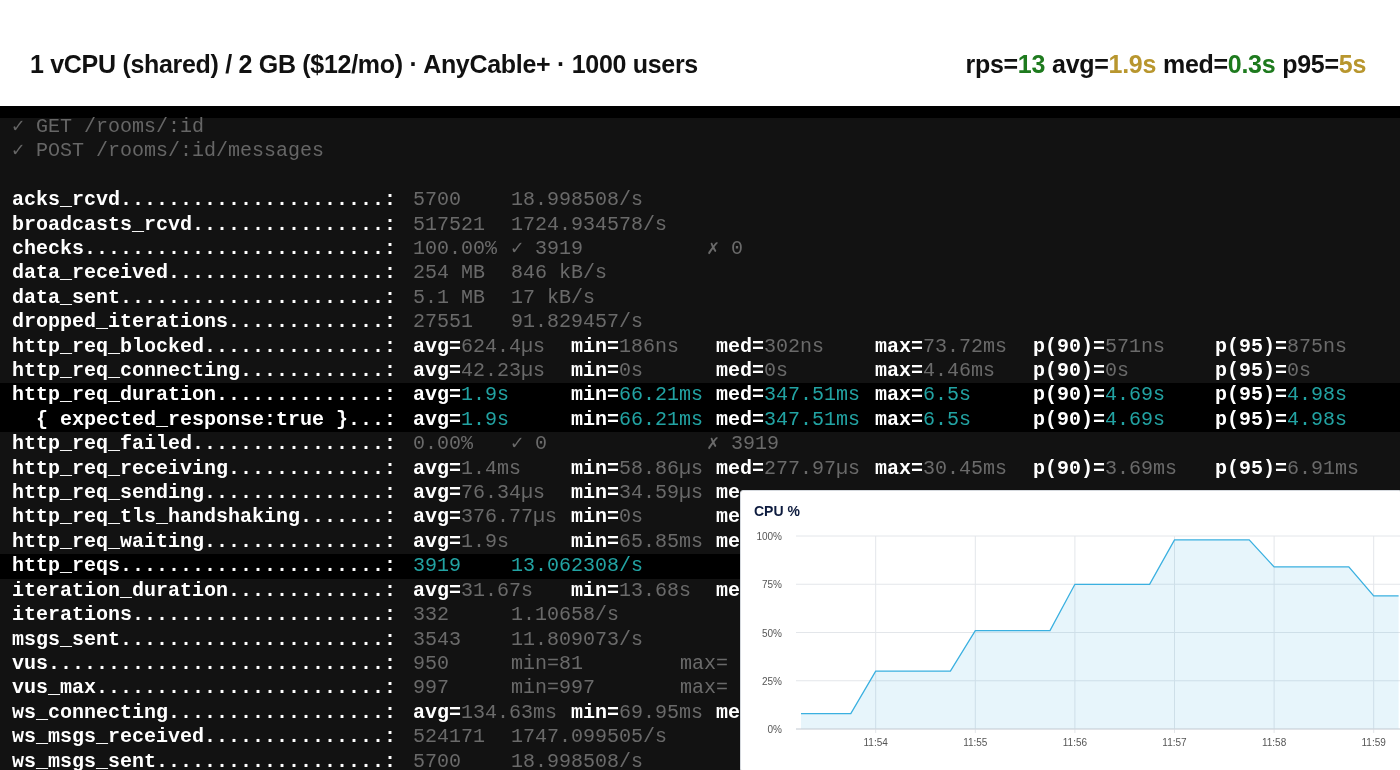  Describe the element at coordinates (577, 200) in the screenshot. I see `metric-value: 18.998508/s` at that location.